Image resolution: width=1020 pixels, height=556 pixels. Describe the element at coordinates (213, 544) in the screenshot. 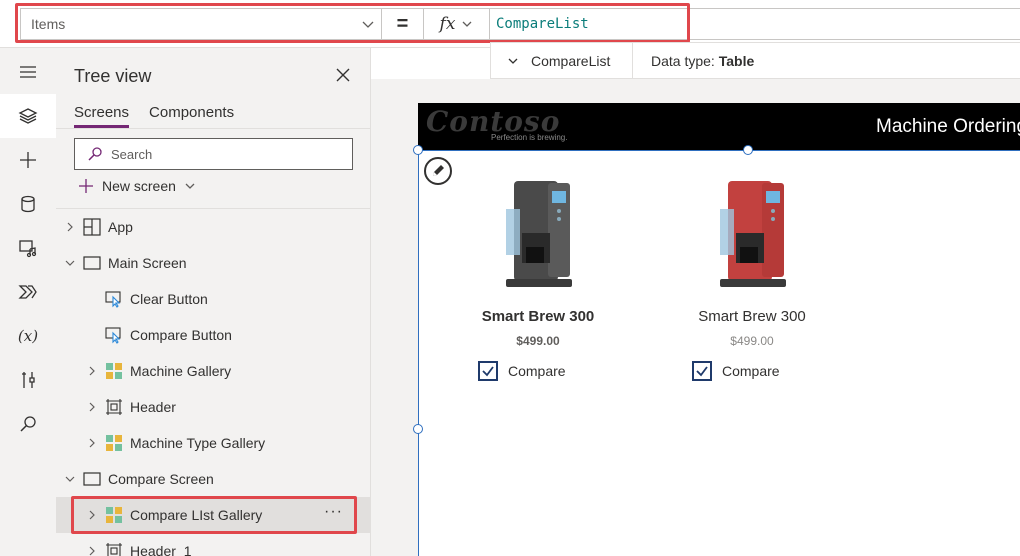

I see `tree-row-header-1: Header_1` at that location.